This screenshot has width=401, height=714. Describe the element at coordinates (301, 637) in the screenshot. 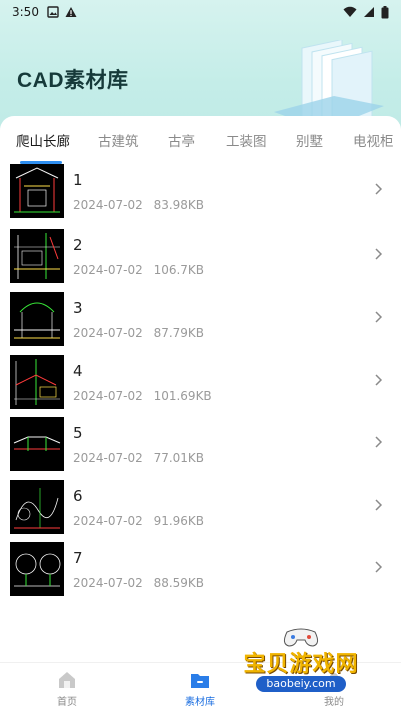

I see `gamepad-icon` at that location.